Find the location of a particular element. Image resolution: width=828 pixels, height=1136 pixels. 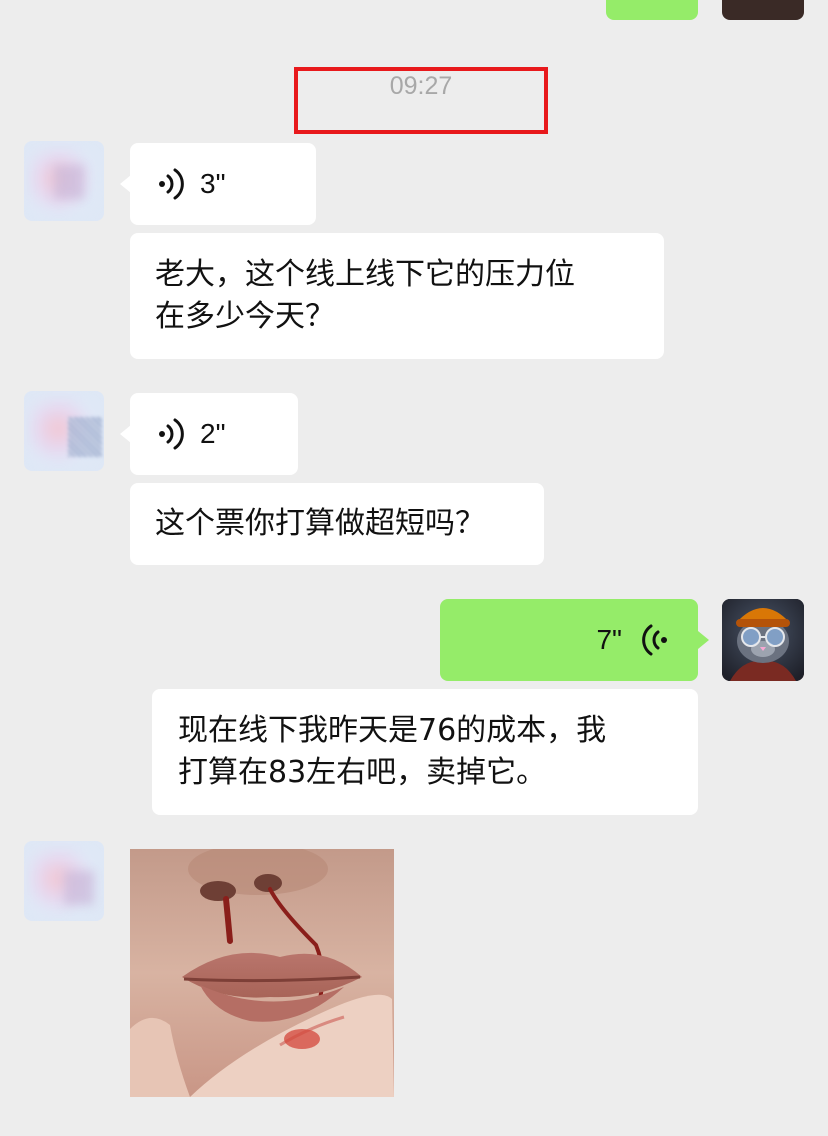

chat-timestamp: 09:27 is located at coordinates (421, 86).